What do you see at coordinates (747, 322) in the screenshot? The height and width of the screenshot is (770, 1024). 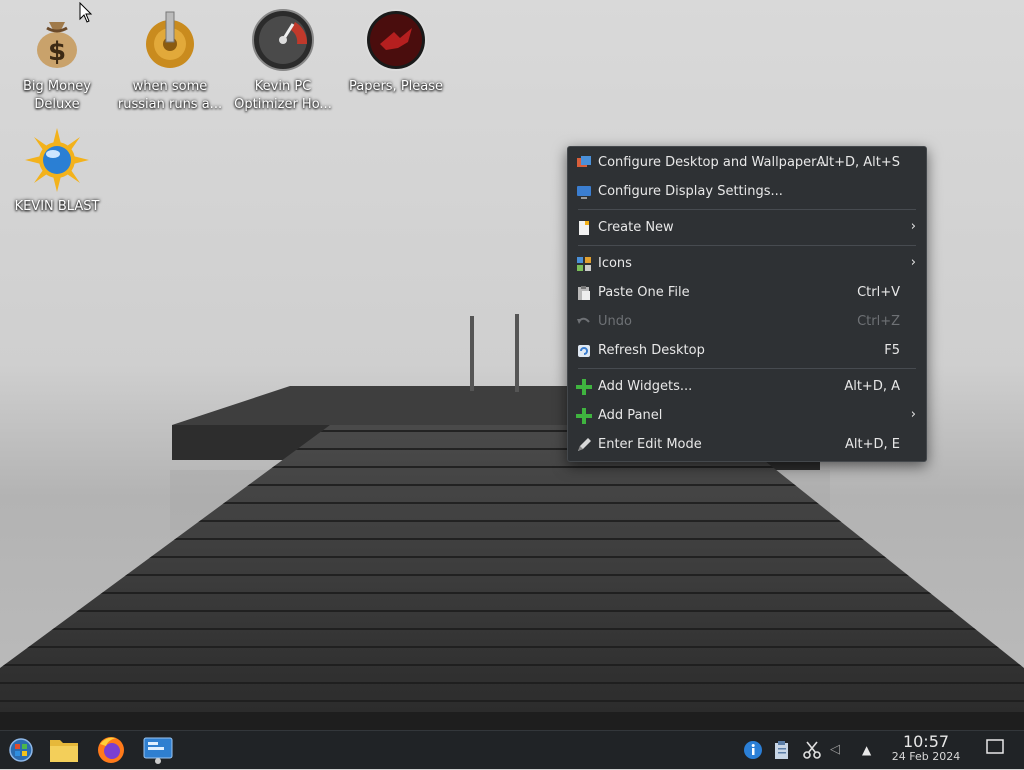 I see `menu-item-undo: Undo Ctrl+Z` at bounding box center [747, 322].